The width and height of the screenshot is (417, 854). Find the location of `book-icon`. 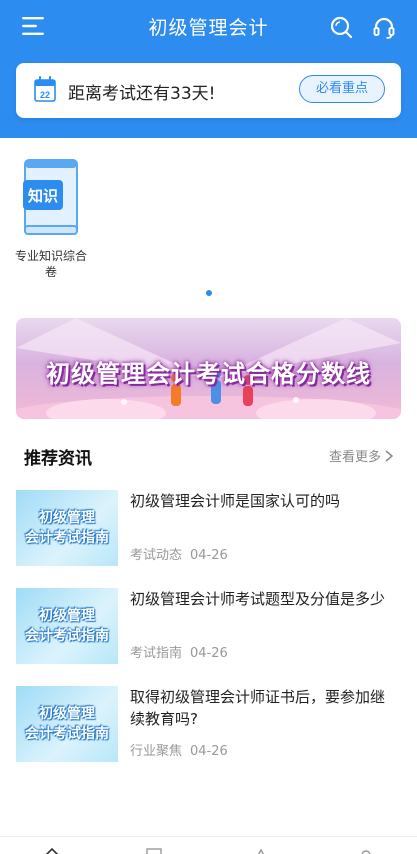

book-icon is located at coordinates (154, 850).